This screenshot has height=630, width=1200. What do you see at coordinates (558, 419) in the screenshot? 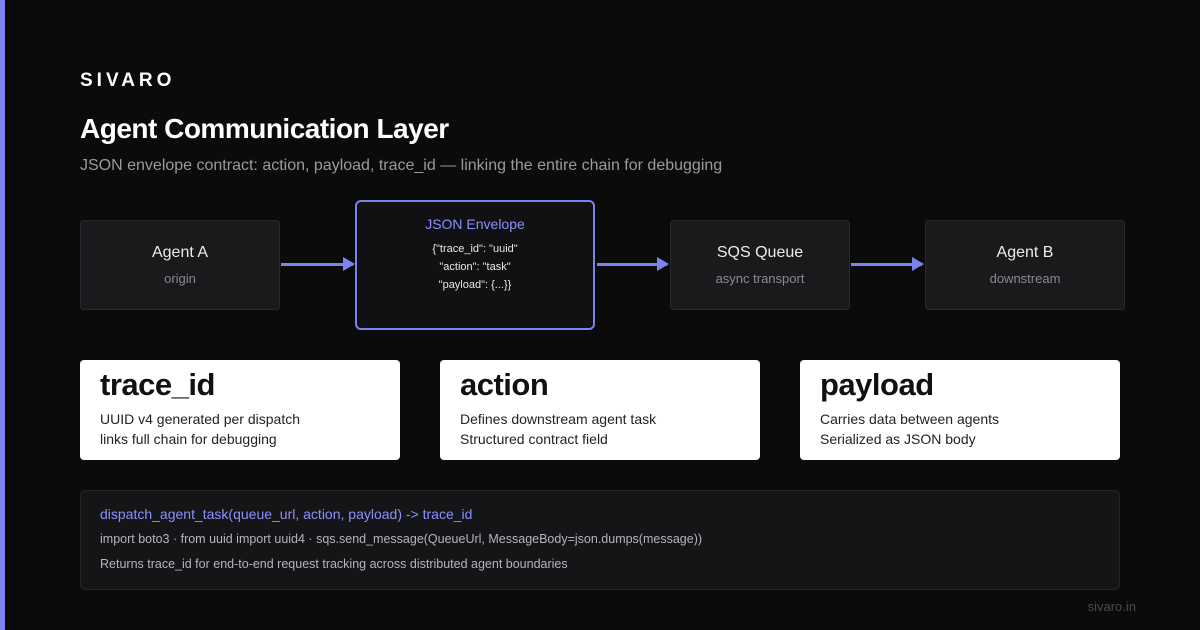
I see `card-line: Defines downstream agent task` at bounding box center [558, 419].